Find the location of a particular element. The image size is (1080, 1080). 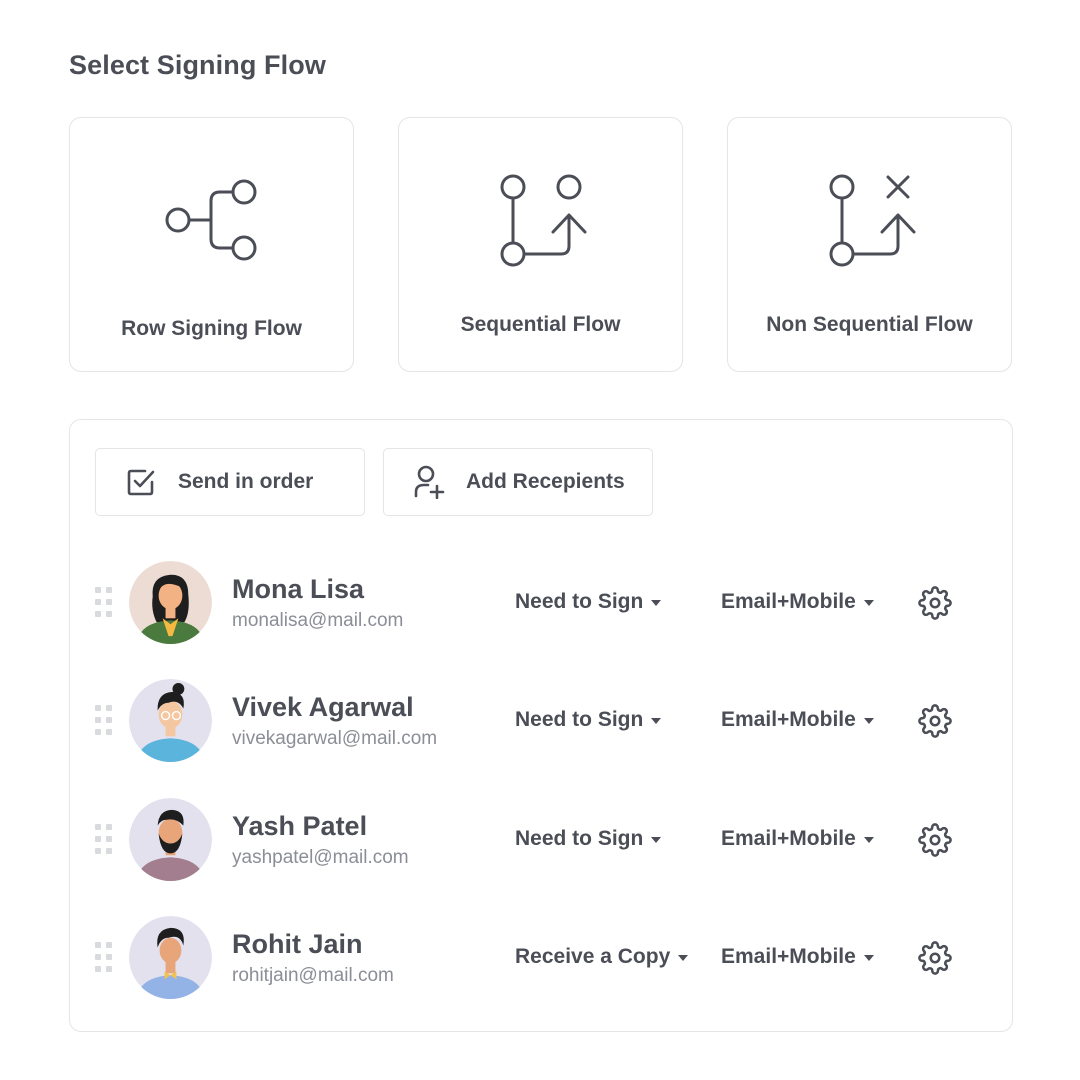

row-signing-flow-label: Row Signing Flow is located at coordinates (211, 328).